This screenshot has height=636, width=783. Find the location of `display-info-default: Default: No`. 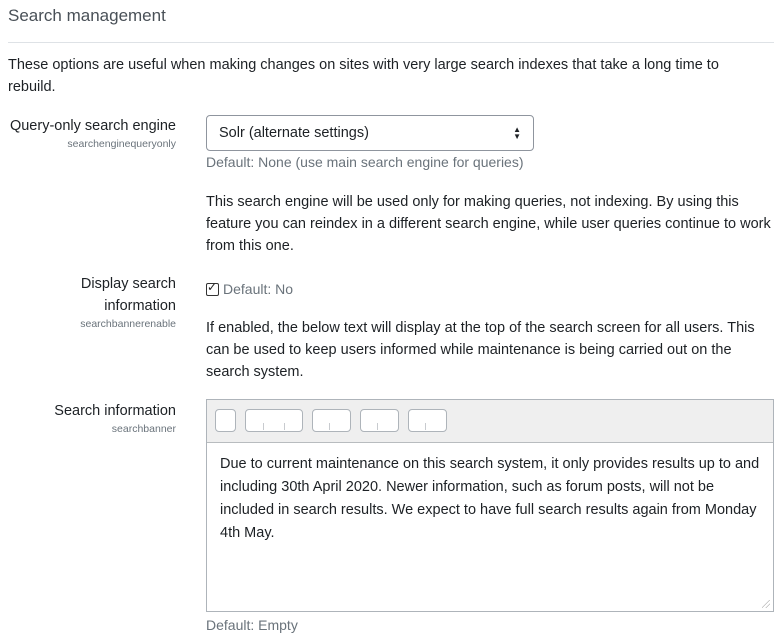

display-info-default: Default: No is located at coordinates (258, 289).